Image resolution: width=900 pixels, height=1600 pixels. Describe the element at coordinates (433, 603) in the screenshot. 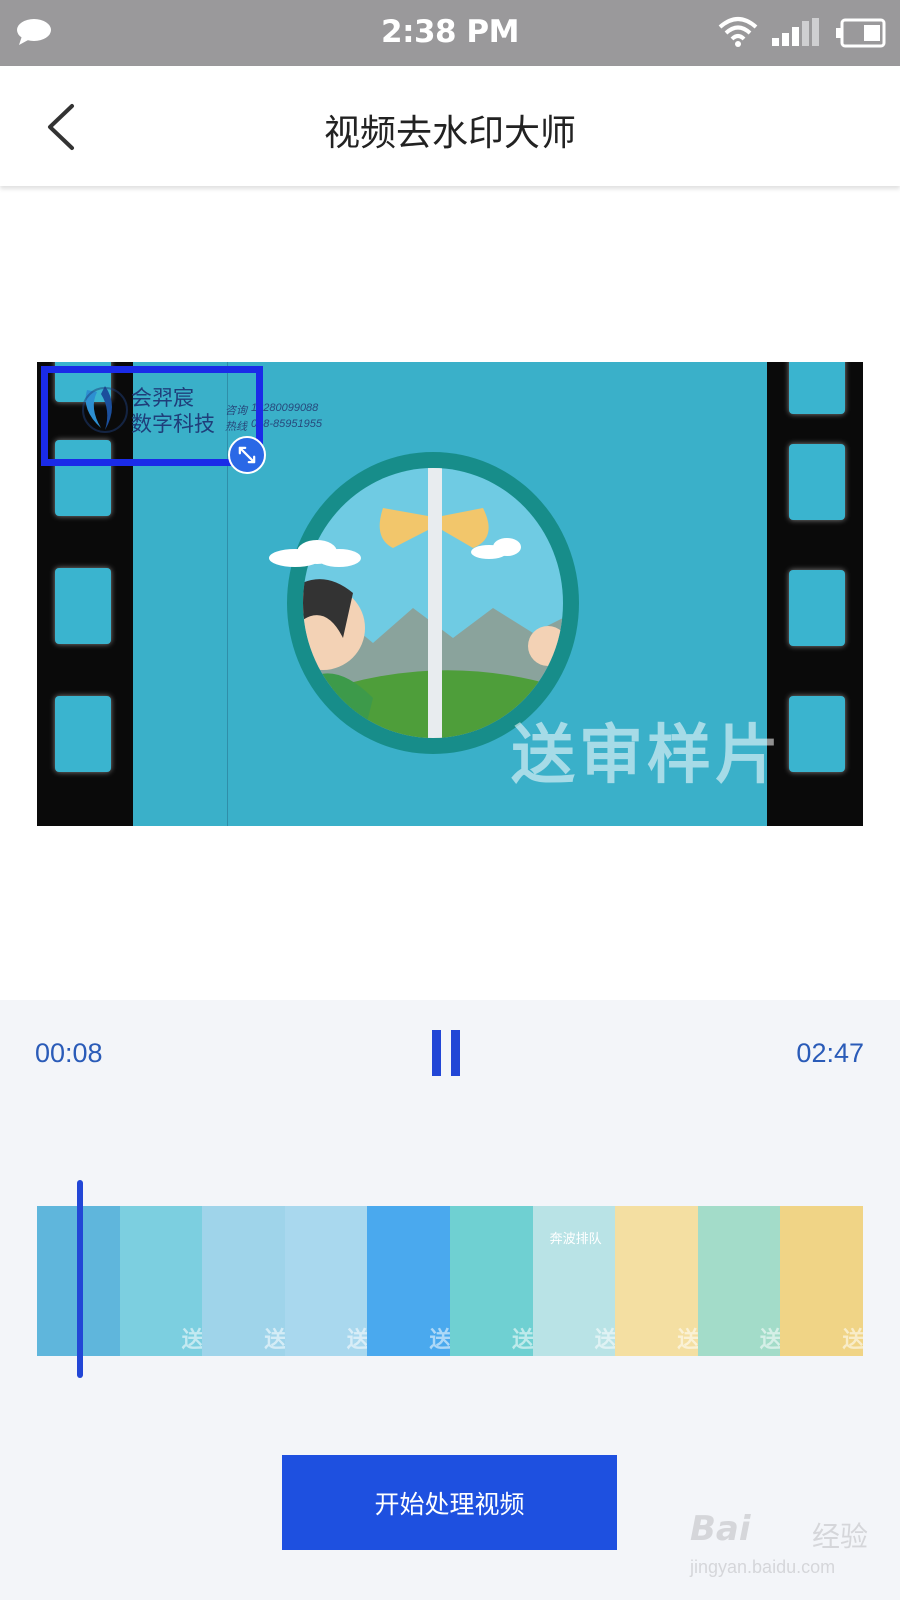

I see `scene-illustration` at that location.